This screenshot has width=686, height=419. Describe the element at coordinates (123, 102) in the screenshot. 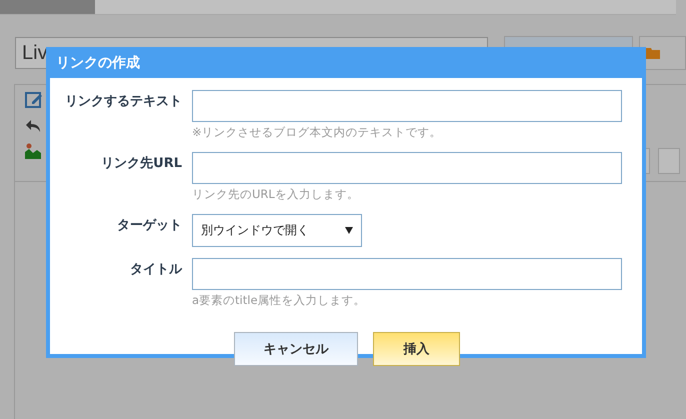

I see `field-label: リンクするテキスト` at that location.